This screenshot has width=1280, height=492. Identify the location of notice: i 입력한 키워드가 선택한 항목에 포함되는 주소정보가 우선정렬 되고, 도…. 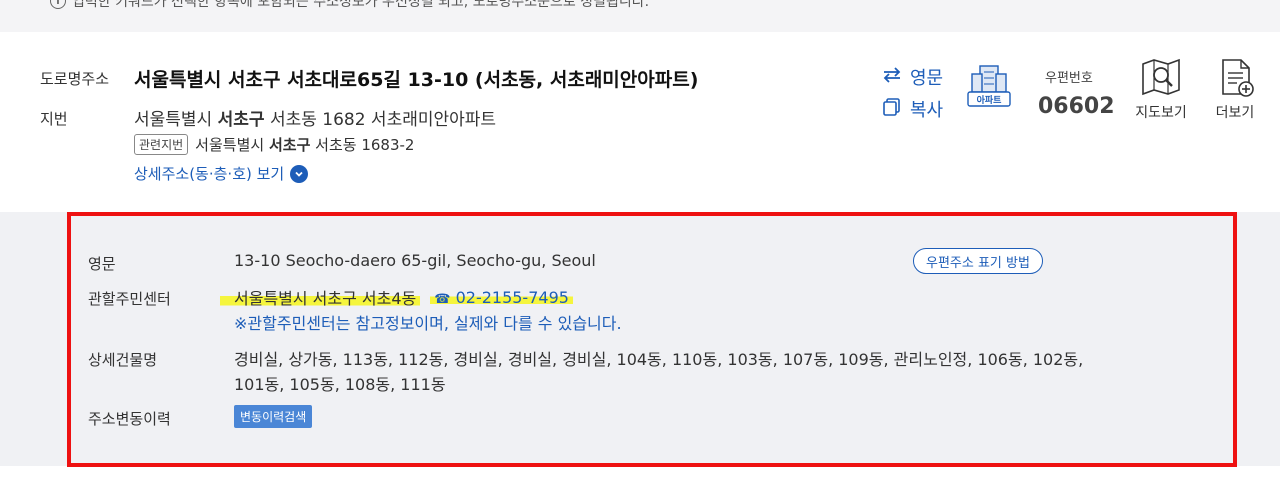
(349, 5).